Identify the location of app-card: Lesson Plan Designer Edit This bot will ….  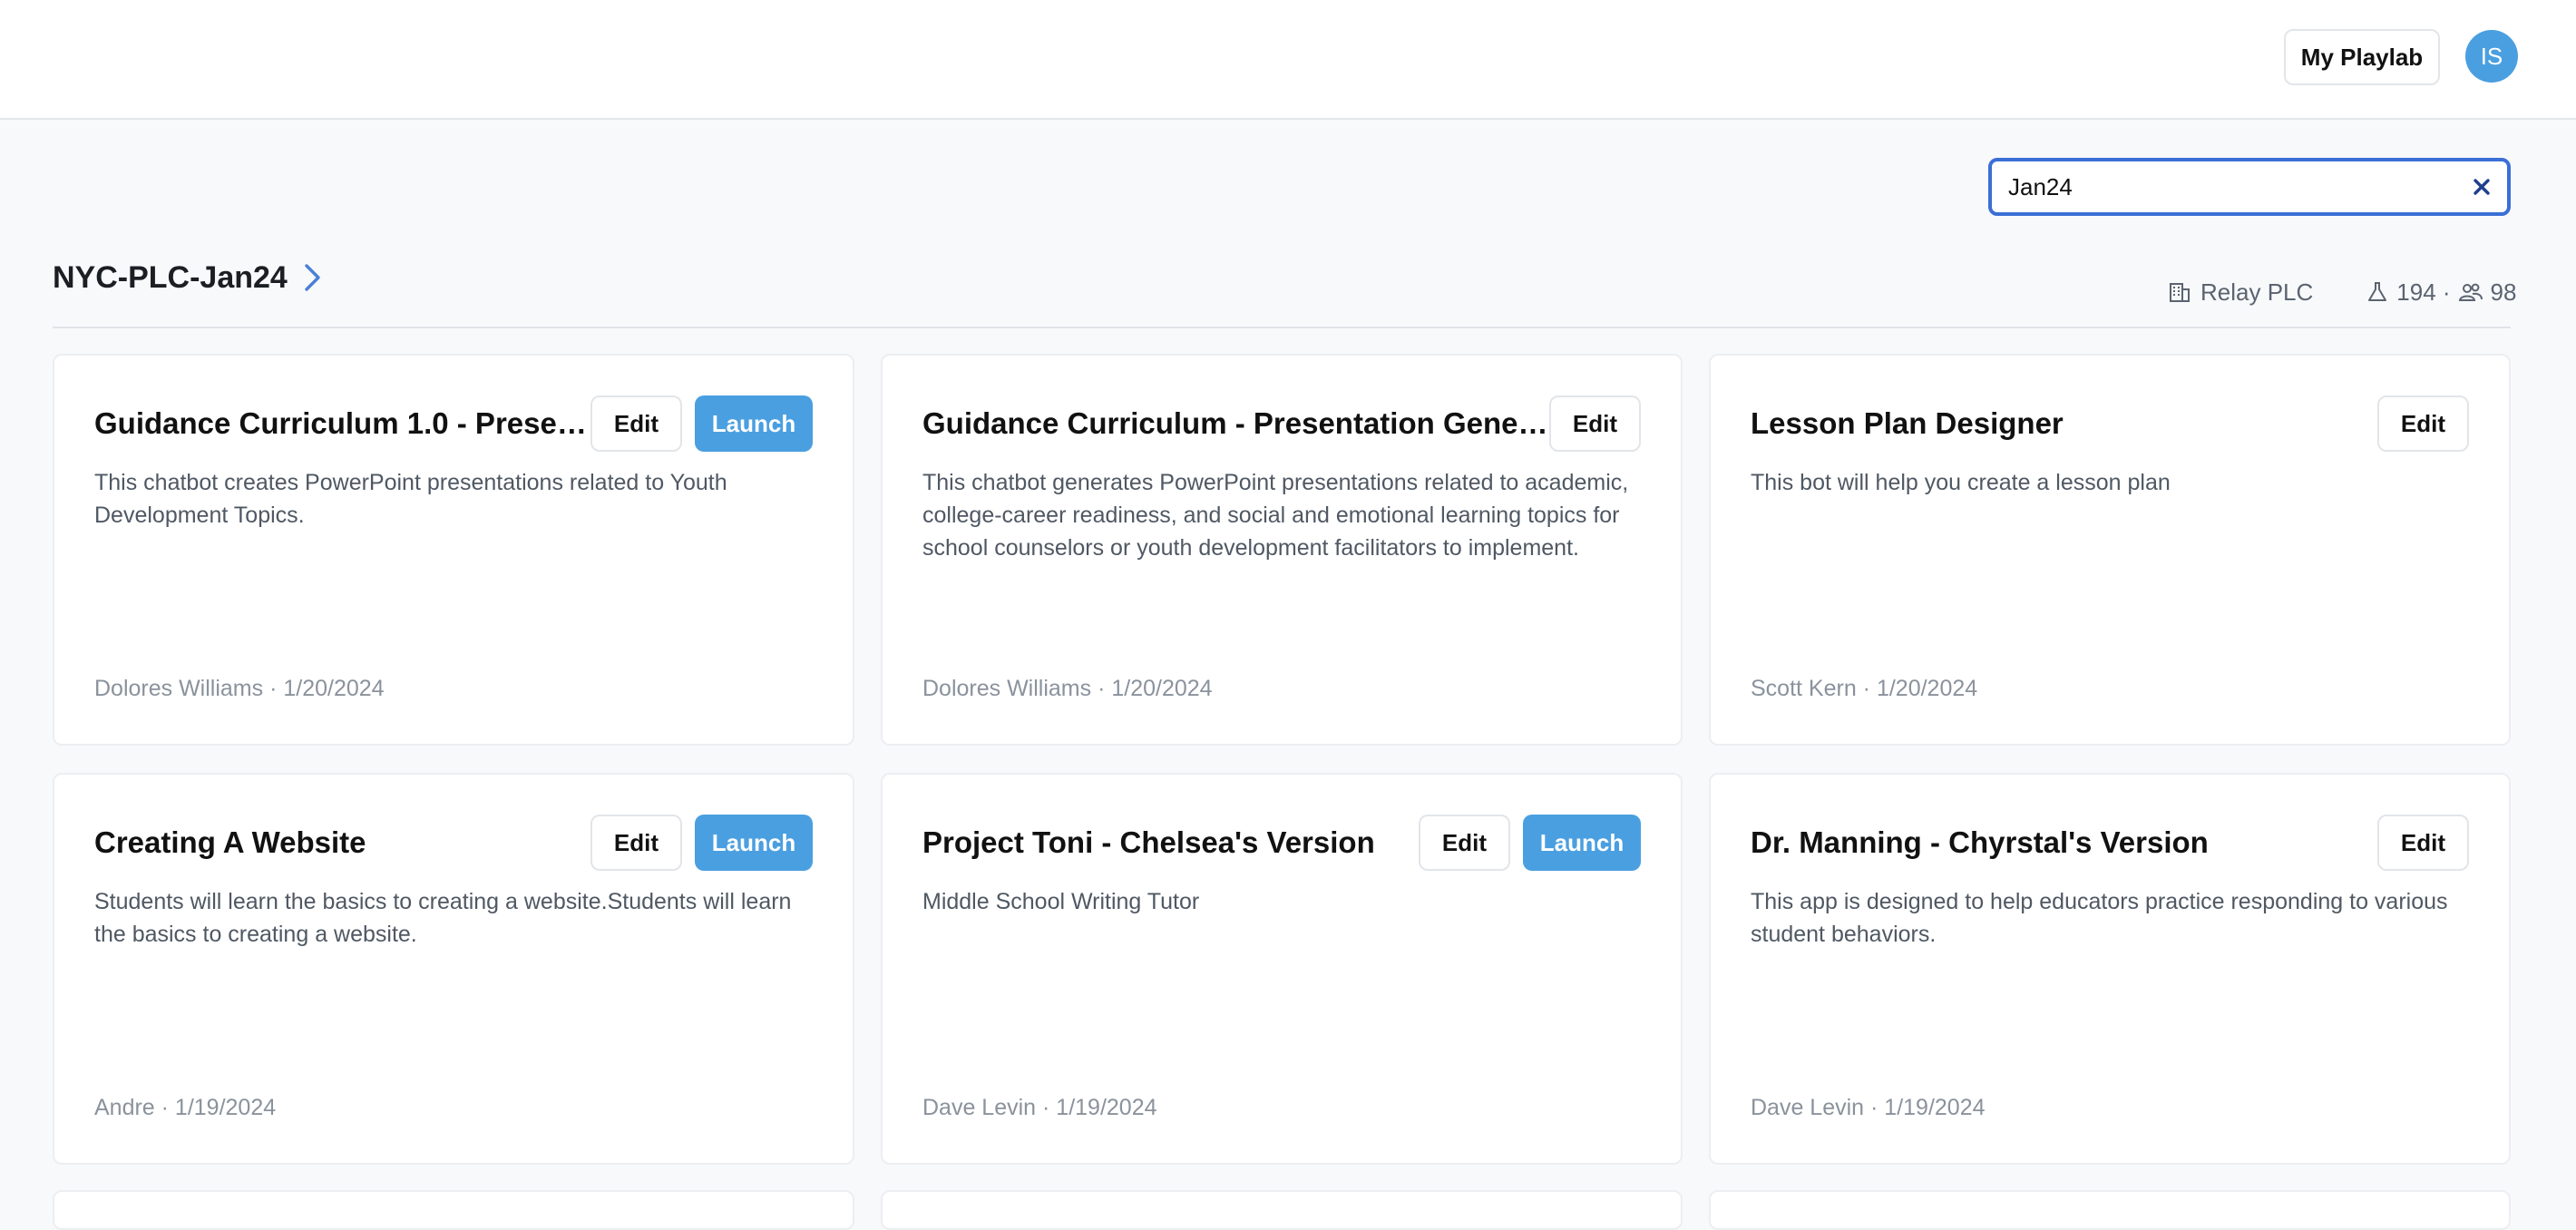
(2110, 550).